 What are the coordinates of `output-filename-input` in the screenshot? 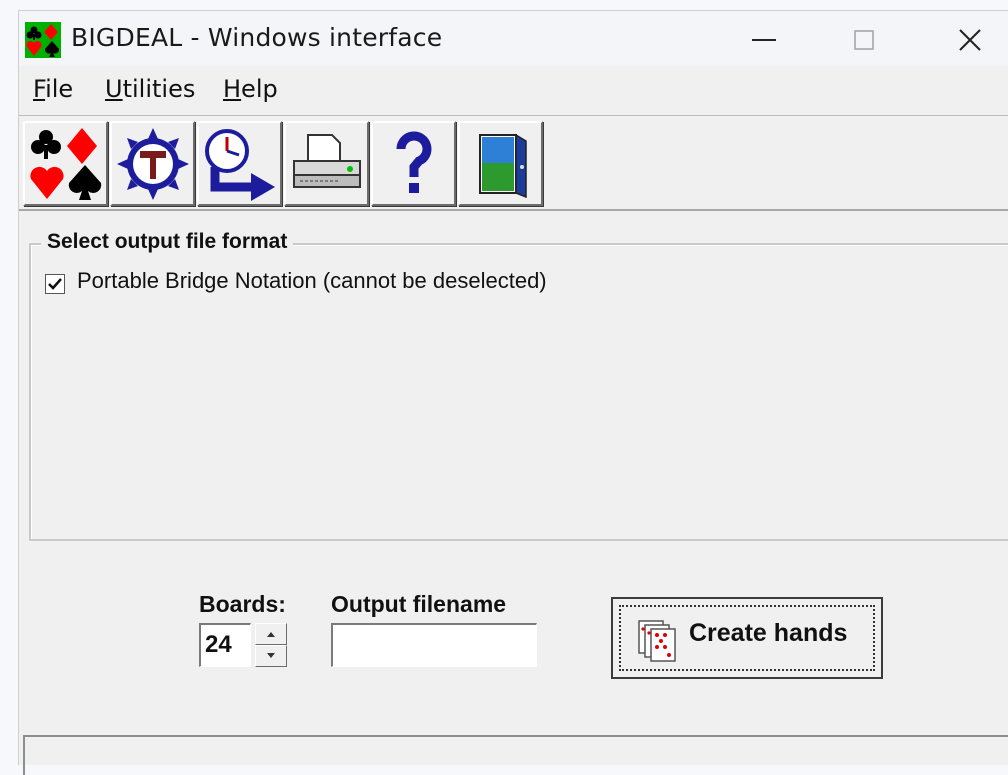 It's located at (434, 645).